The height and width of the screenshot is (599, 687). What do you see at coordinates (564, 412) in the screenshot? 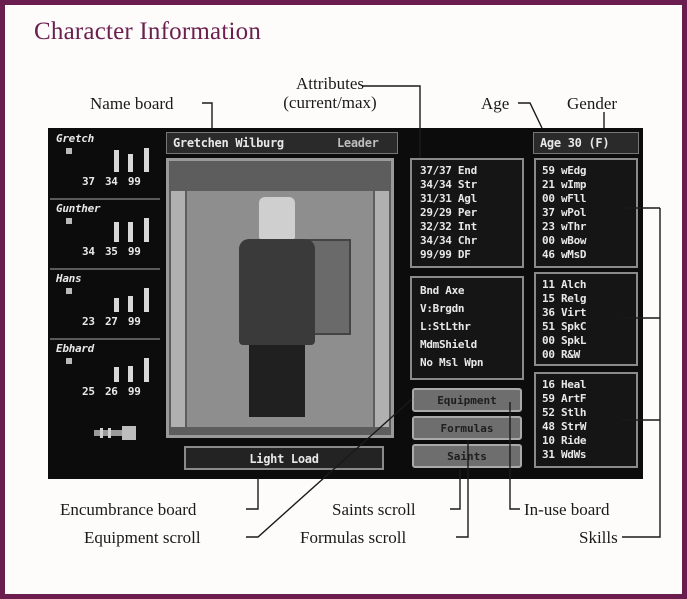
I see `skill-row: 52 Stlh` at bounding box center [564, 412].